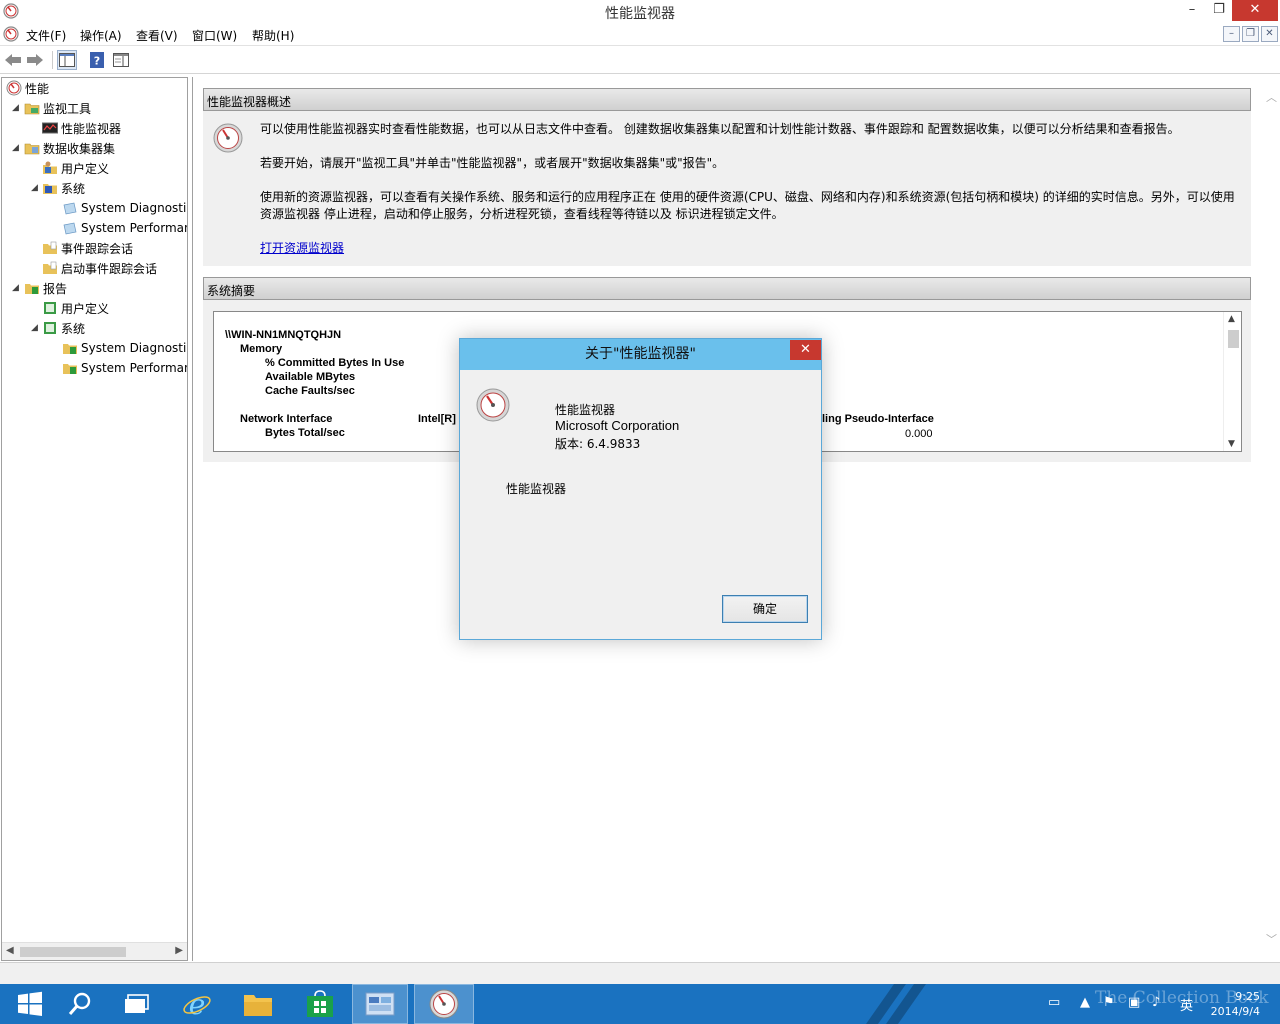 The width and height of the screenshot is (1280, 1024). What do you see at coordinates (50, 267) in the screenshot?
I see `trace-folder-icon` at bounding box center [50, 267].